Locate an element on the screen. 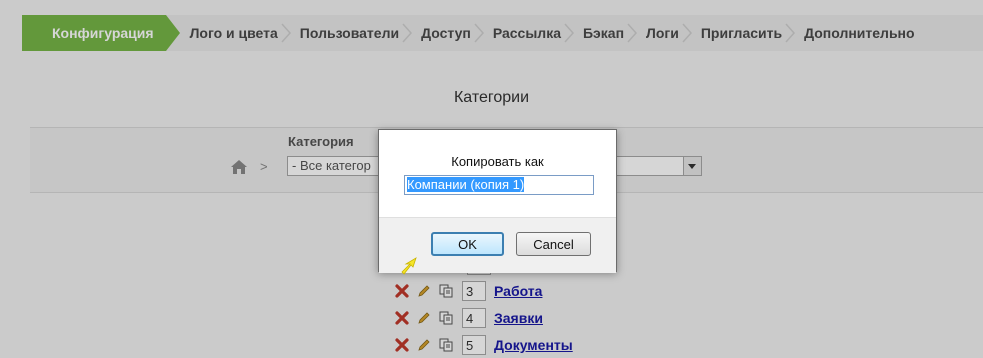 The image size is (983, 358). arrow-cursor-icon is located at coordinates (409, 266).